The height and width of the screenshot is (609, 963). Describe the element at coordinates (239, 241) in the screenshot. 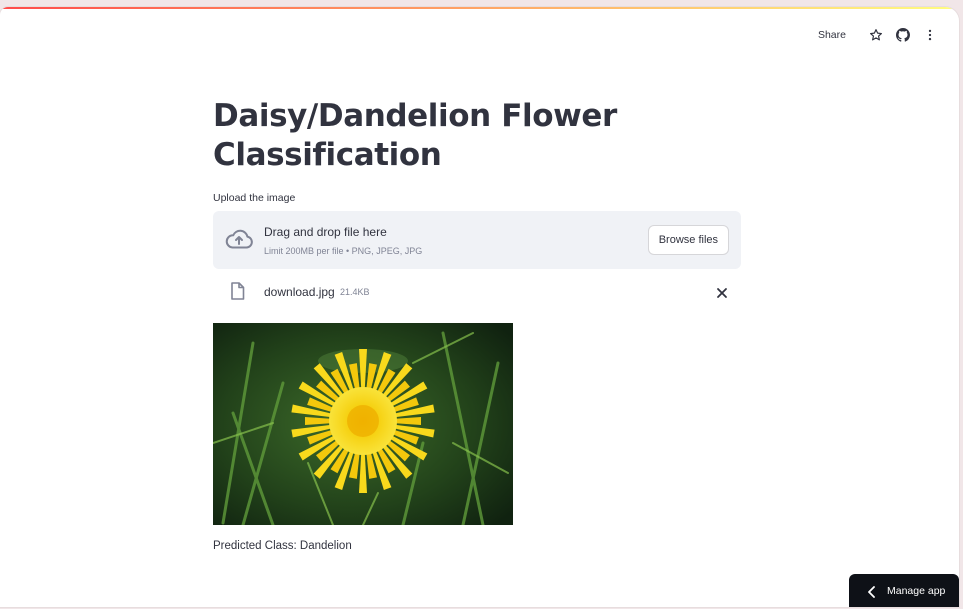

I see `cloud-upload-icon` at that location.